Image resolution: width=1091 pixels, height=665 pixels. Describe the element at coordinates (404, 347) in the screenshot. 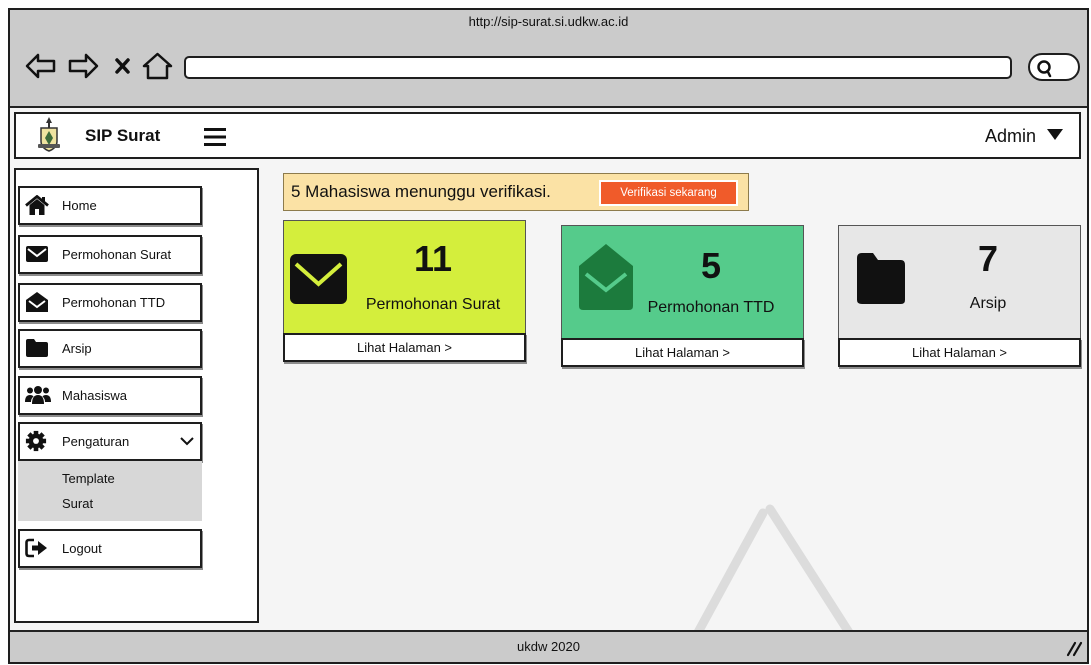

I see `card-link-permohonan-surat: Lihat Halaman >` at that location.